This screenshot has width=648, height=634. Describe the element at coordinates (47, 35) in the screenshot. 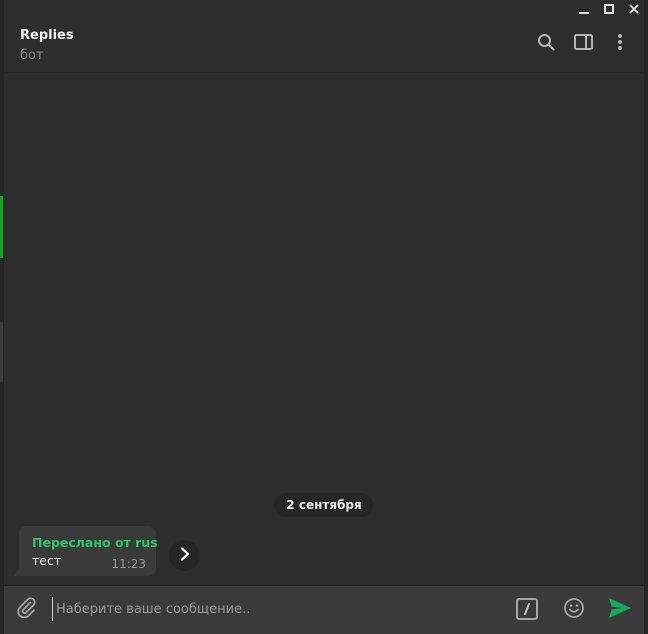

I see `chat-title: Replies` at that location.